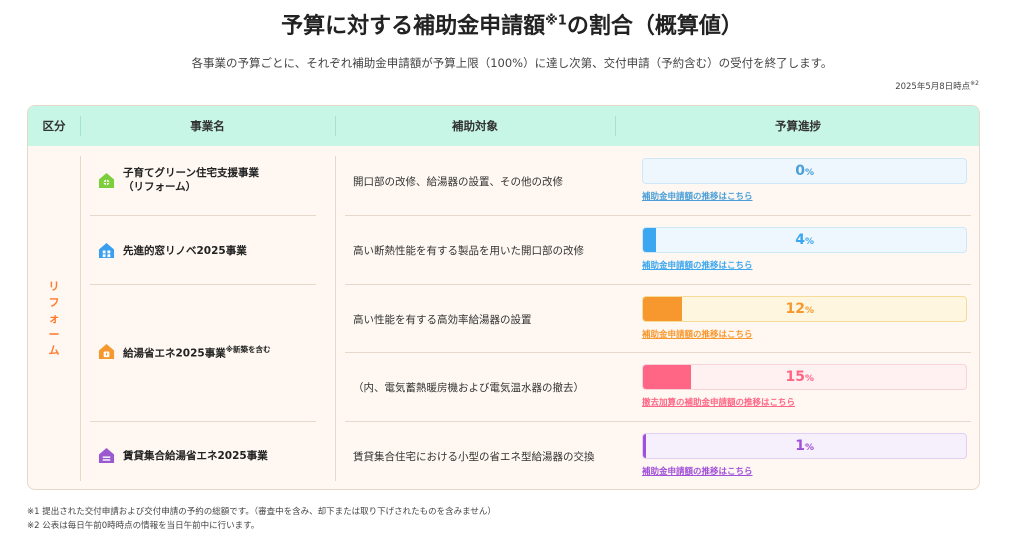  What do you see at coordinates (54, 126) in the screenshot?
I see `header-category: 区分` at bounding box center [54, 126].